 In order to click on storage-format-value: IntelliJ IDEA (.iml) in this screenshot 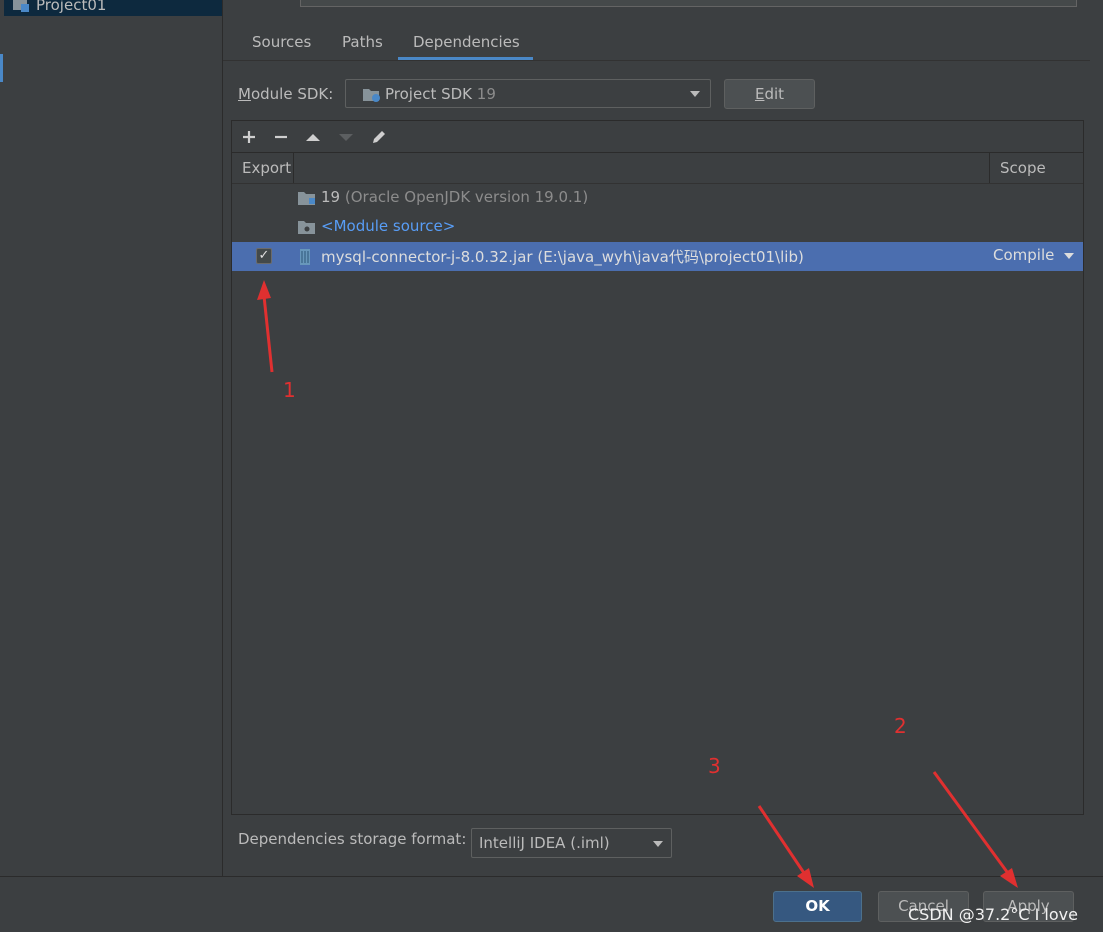, I will do `click(544, 843)`.